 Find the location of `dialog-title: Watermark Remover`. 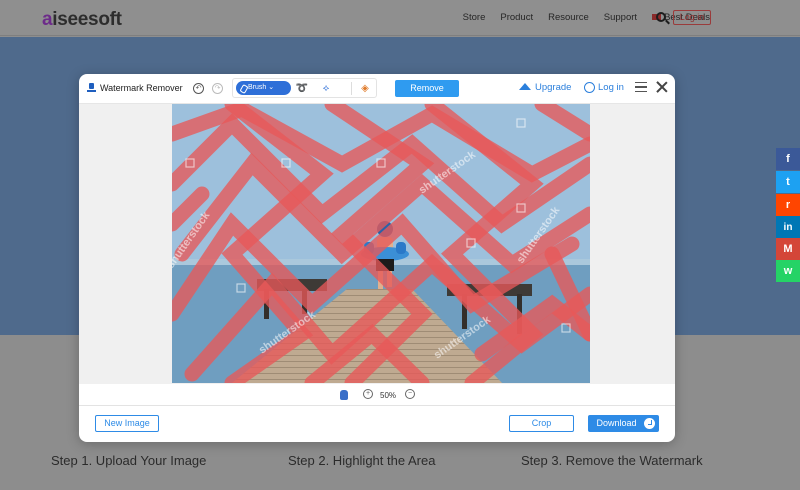

dialog-title: Watermark Remover is located at coordinates (135, 88).